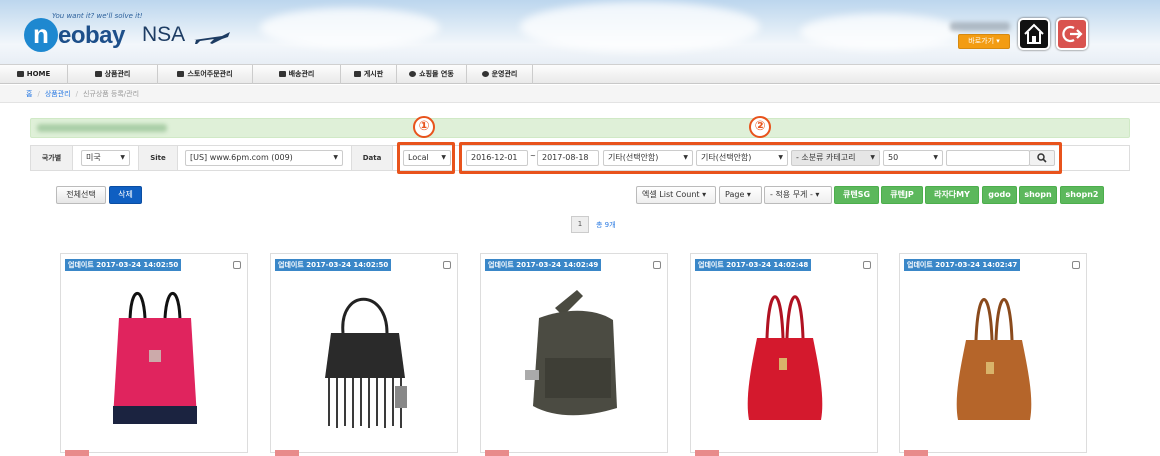 The image size is (1160, 456). Describe the element at coordinates (606, 225) in the screenshot. I see `total-count: 총 9개` at that location.